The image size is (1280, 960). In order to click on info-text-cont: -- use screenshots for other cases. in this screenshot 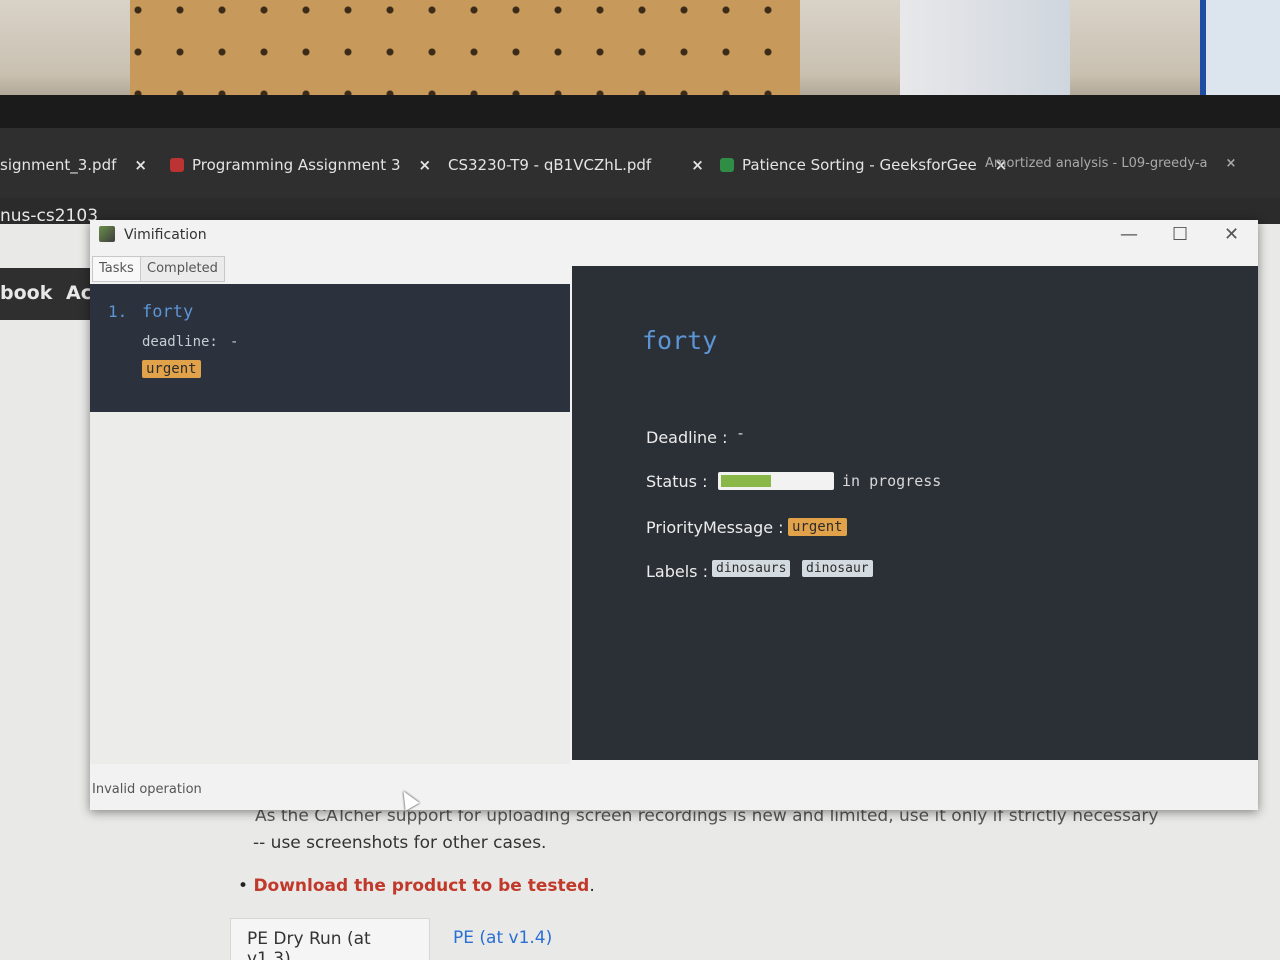, I will do `click(400, 843)`.